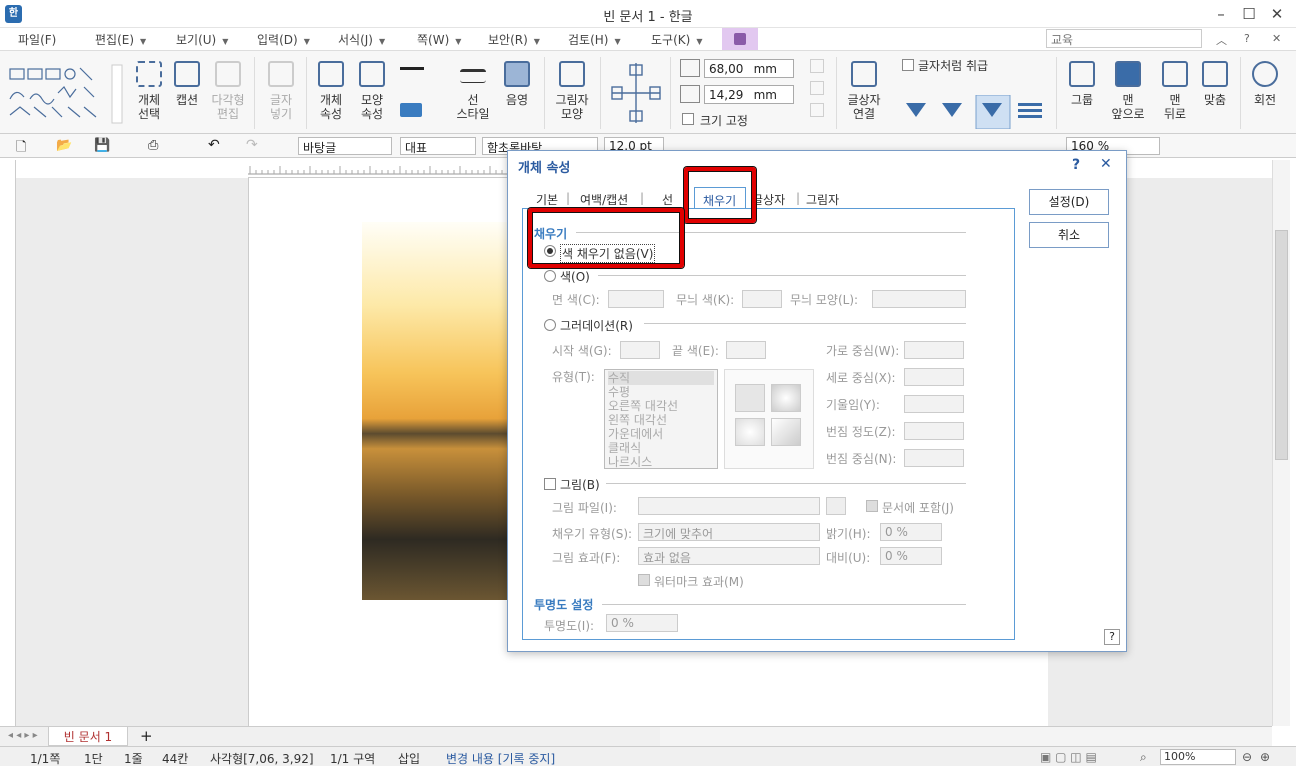 This screenshot has width=1296, height=767. What do you see at coordinates (1068, 757) in the screenshot?
I see `view-mode-icons: ▣ ▢ ◫ ▤` at bounding box center [1068, 757].